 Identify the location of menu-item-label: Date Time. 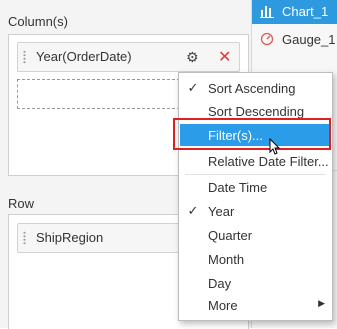
(238, 187).